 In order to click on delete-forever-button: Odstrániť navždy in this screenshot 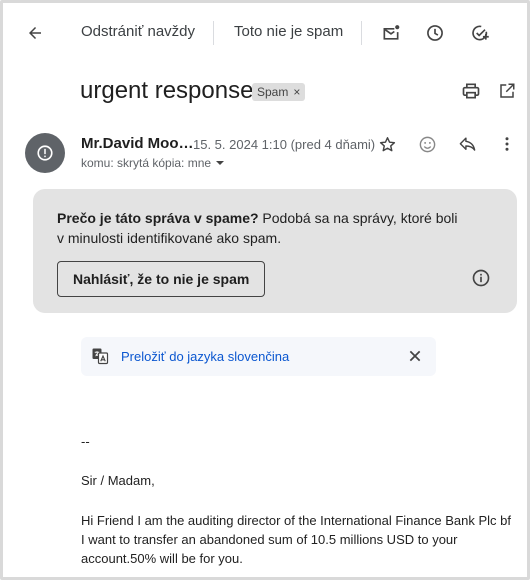, I will do `click(138, 31)`.